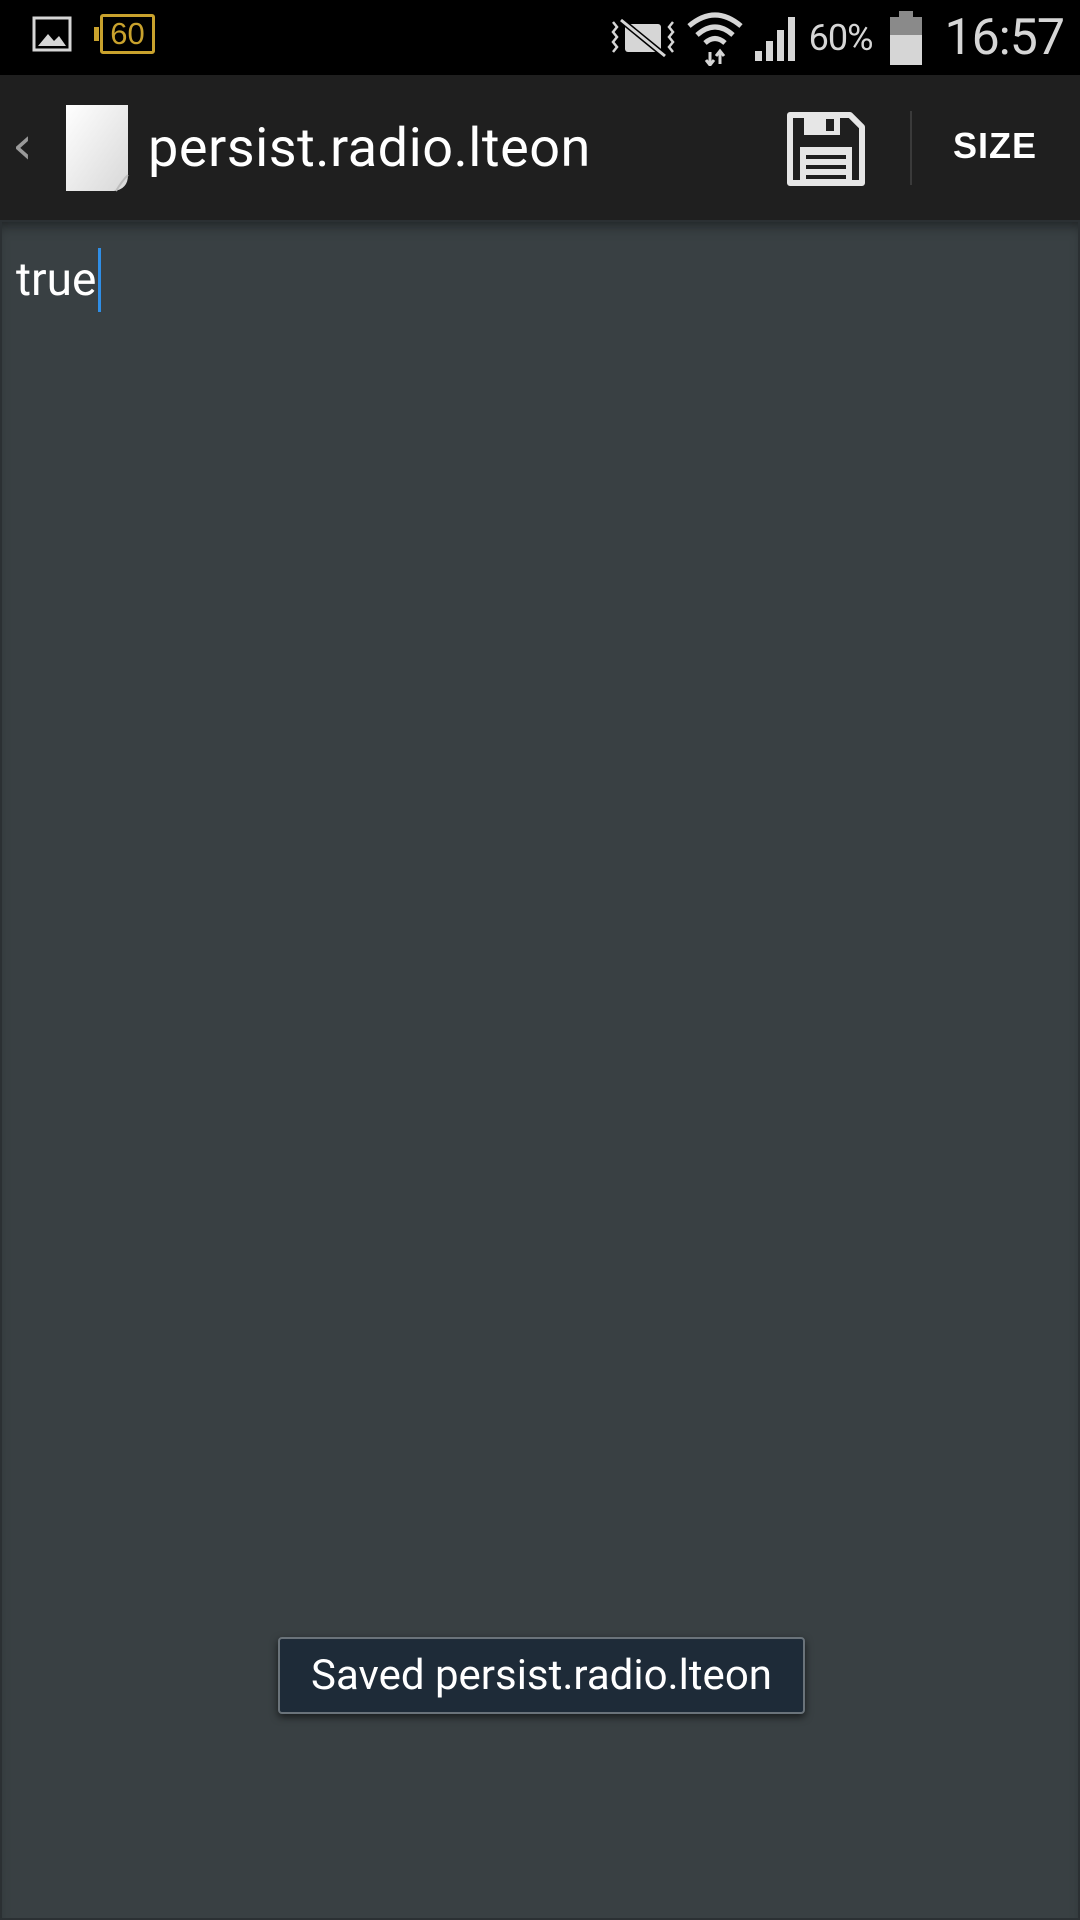 Image resolution: width=1080 pixels, height=1920 pixels. I want to click on toast-message: Saved persist.radio.lteon, so click(541, 1675).